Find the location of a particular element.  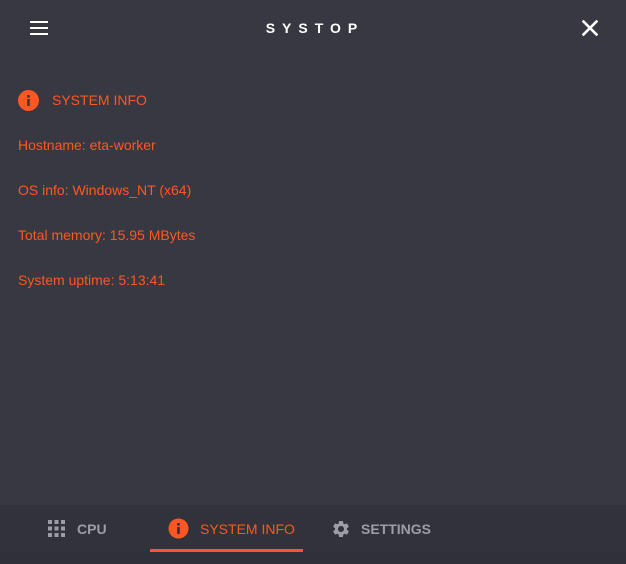

tab-cpu-label: CPU is located at coordinates (92, 528).